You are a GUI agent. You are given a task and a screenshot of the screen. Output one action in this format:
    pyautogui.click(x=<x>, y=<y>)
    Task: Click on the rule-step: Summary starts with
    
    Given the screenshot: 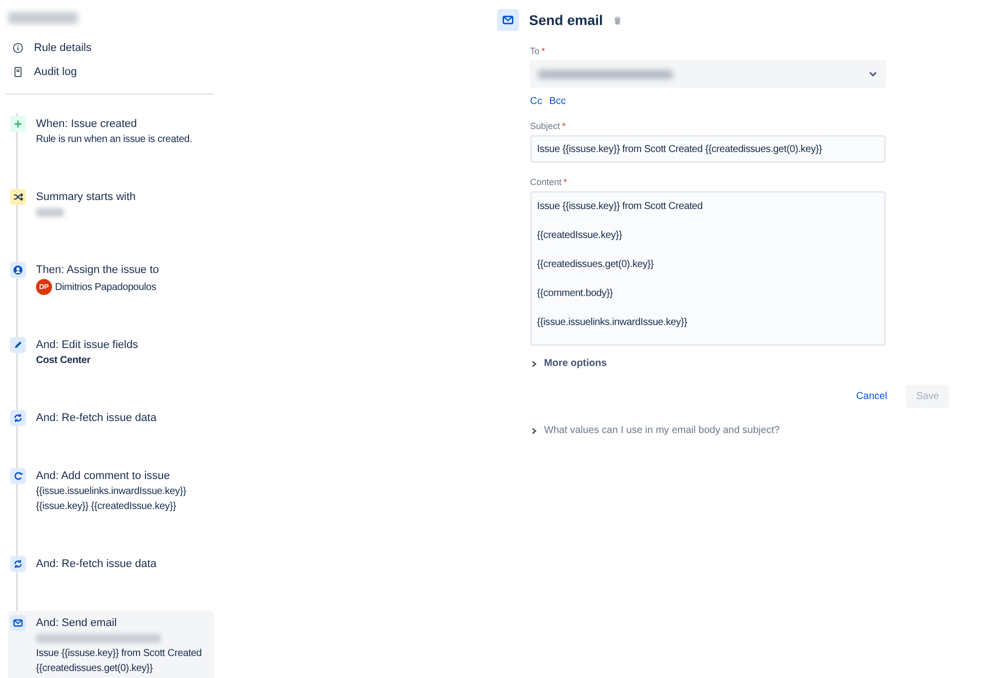 What is the action you would take?
    pyautogui.click(x=107, y=204)
    